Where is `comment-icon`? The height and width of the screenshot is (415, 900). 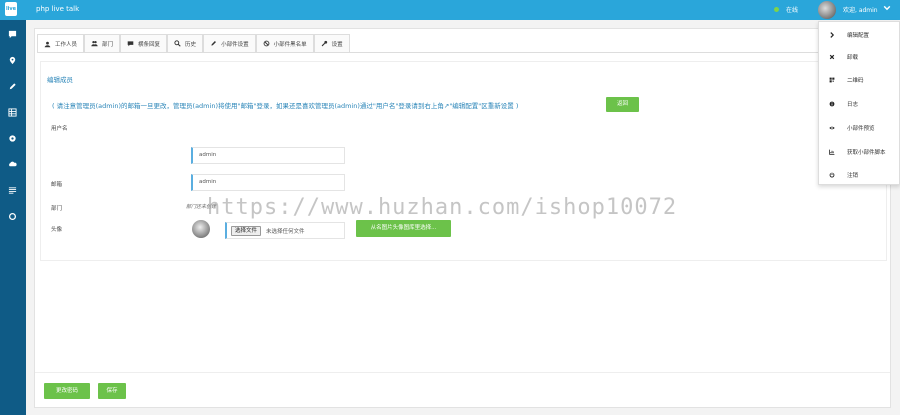
comment-icon is located at coordinates (130, 44).